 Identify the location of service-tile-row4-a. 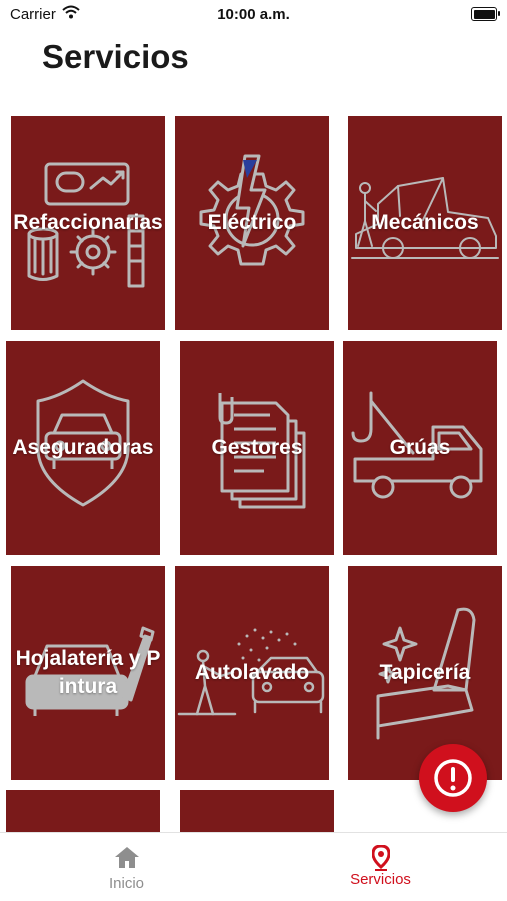
(83, 811).